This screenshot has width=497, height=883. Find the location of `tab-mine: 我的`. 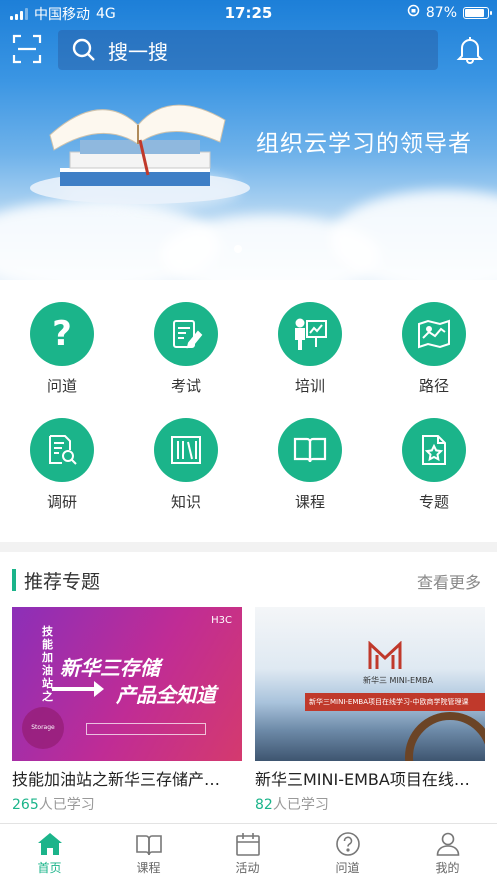

tab-mine: 我的 is located at coordinates (447, 853).